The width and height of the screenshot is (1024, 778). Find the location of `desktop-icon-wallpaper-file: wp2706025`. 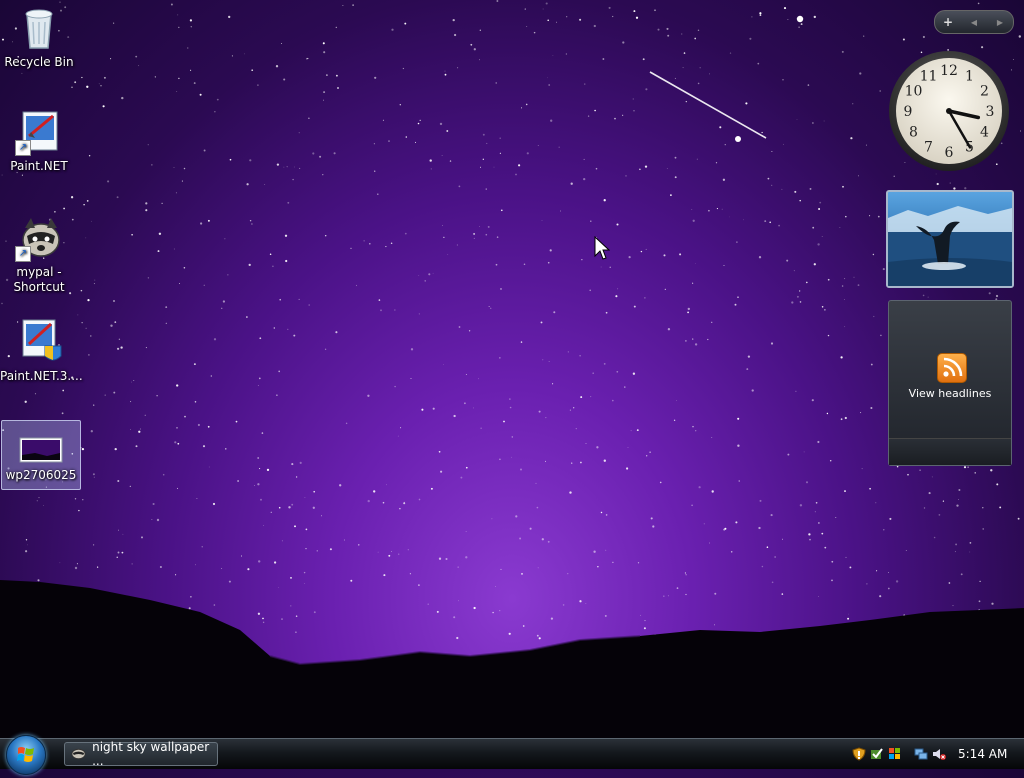

desktop-icon-wallpaper-file: wp2706025 is located at coordinates (41, 455).